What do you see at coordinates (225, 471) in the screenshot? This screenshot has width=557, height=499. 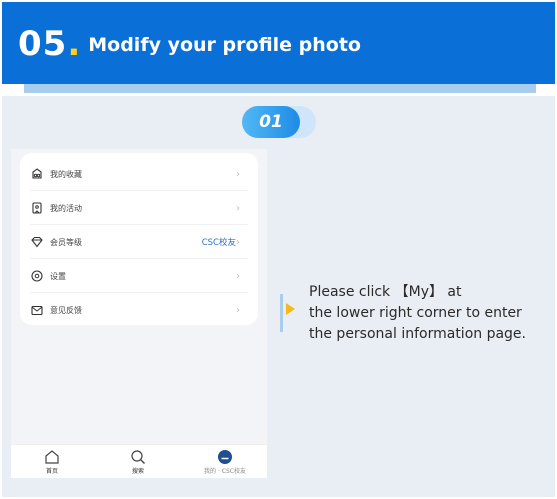 I see `tab-label: 我的 · CSC校友` at bounding box center [225, 471].